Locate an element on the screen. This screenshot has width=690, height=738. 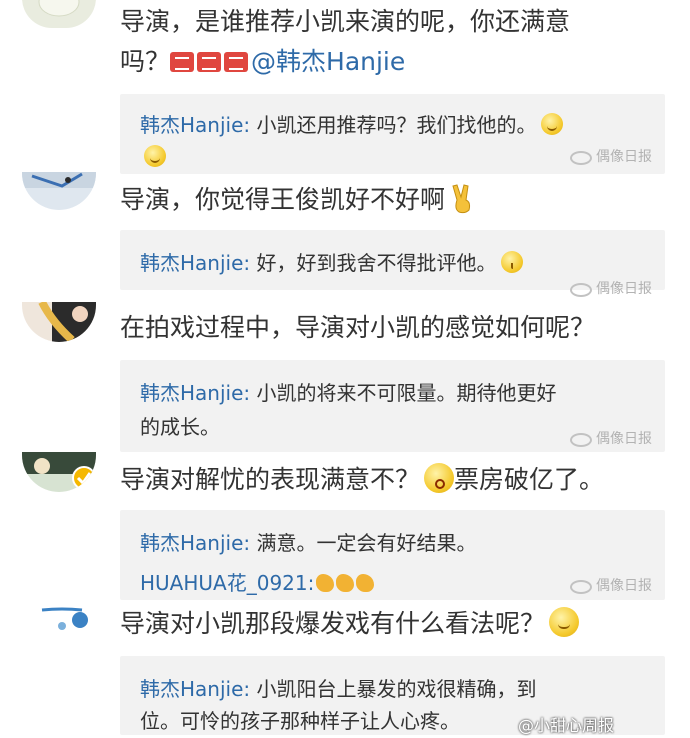
watermark: @小甜心周报 is located at coordinates (566, 724).